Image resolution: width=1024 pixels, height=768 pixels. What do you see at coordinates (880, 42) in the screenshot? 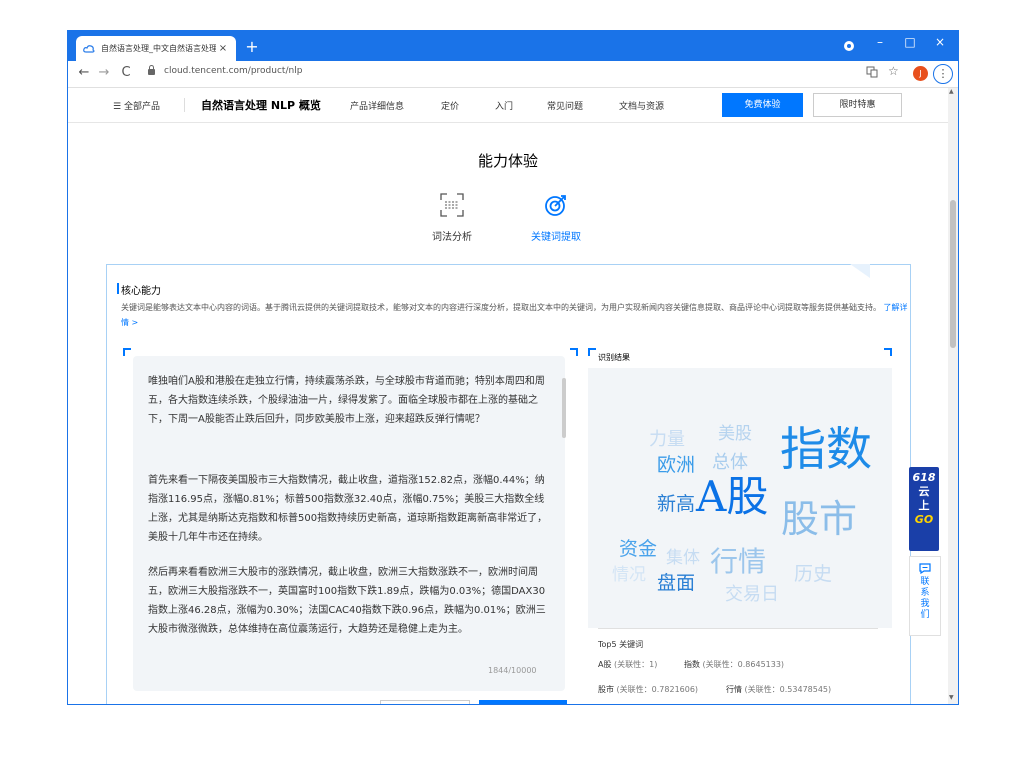
I see `minimize-button: –` at bounding box center [880, 42].